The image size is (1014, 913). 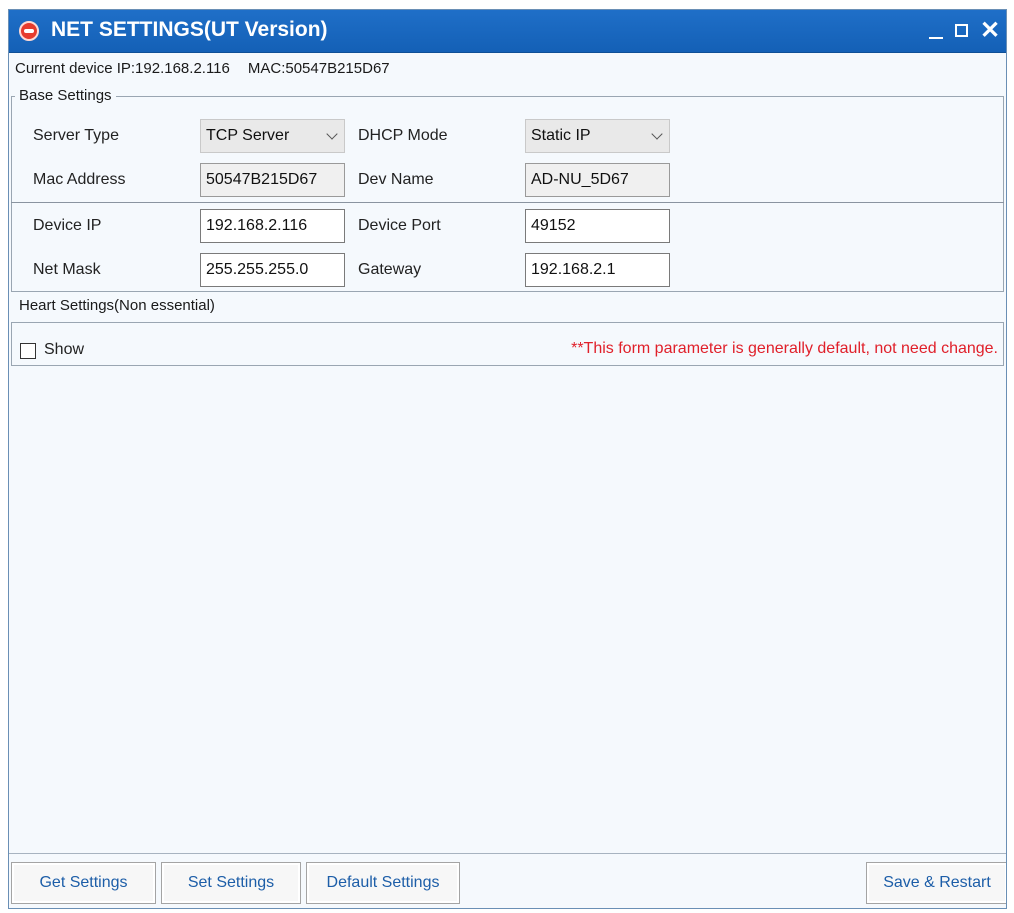 What do you see at coordinates (76, 135) in the screenshot?
I see `server-type-label: Server Type` at bounding box center [76, 135].